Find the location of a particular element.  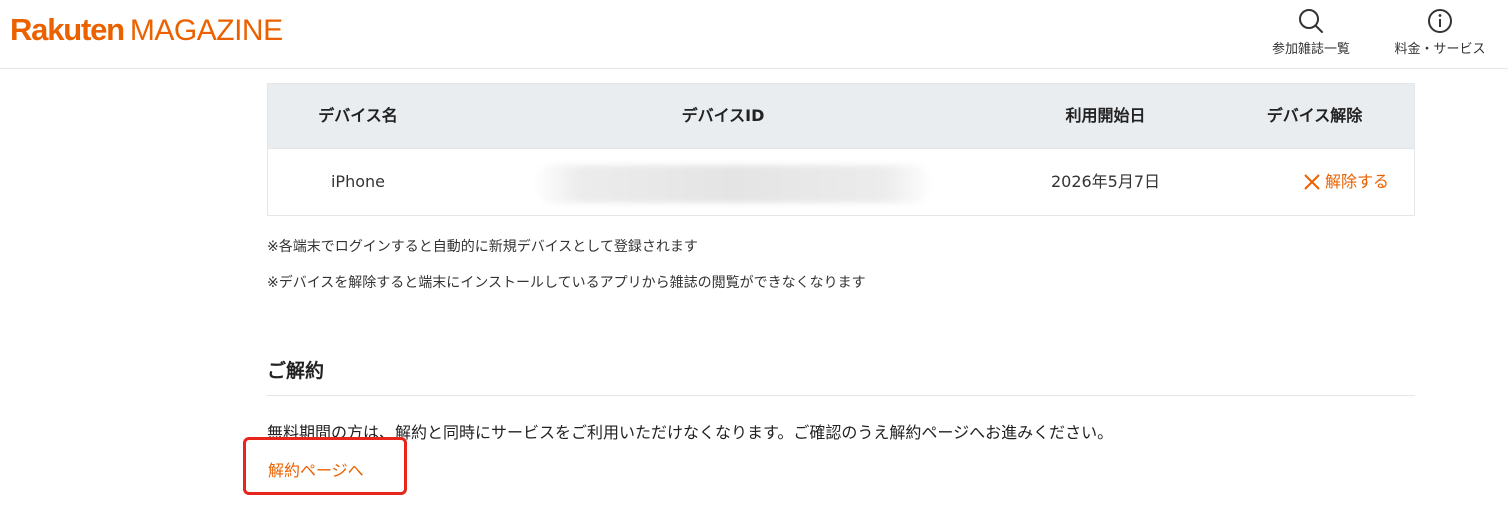

table-row: iPhone 2026年5月7日 解除する is located at coordinates (841, 181).